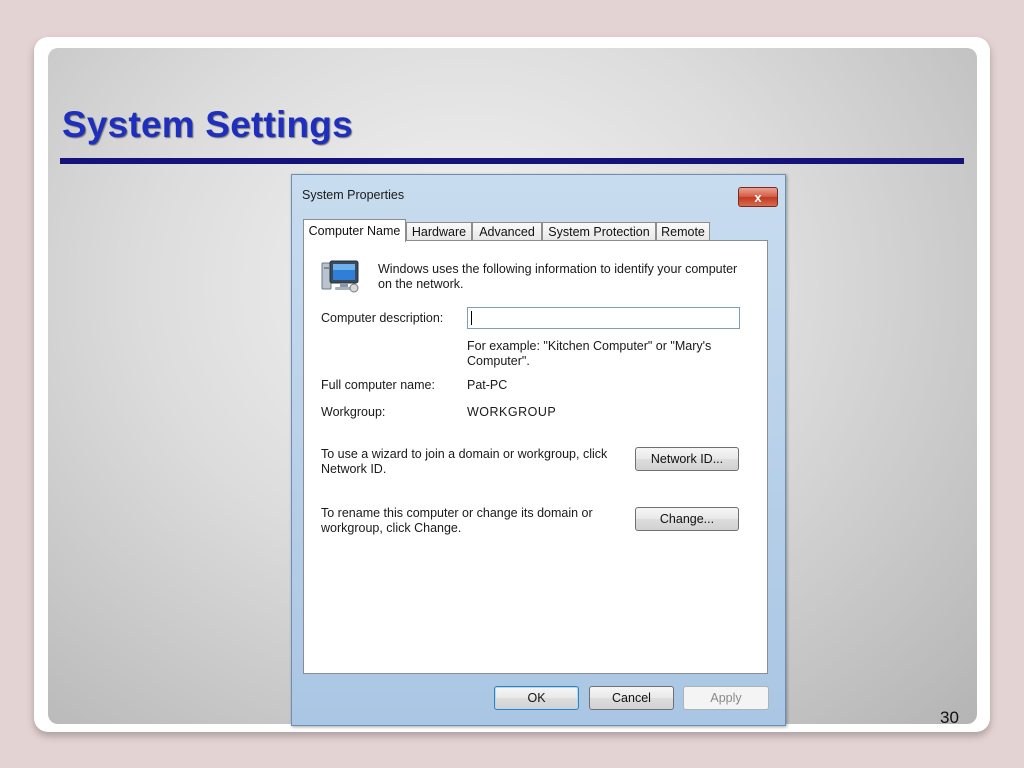 The width and height of the screenshot is (1024, 768). What do you see at coordinates (353, 412) in the screenshot?
I see `workgroup-label: Workgroup:` at bounding box center [353, 412].